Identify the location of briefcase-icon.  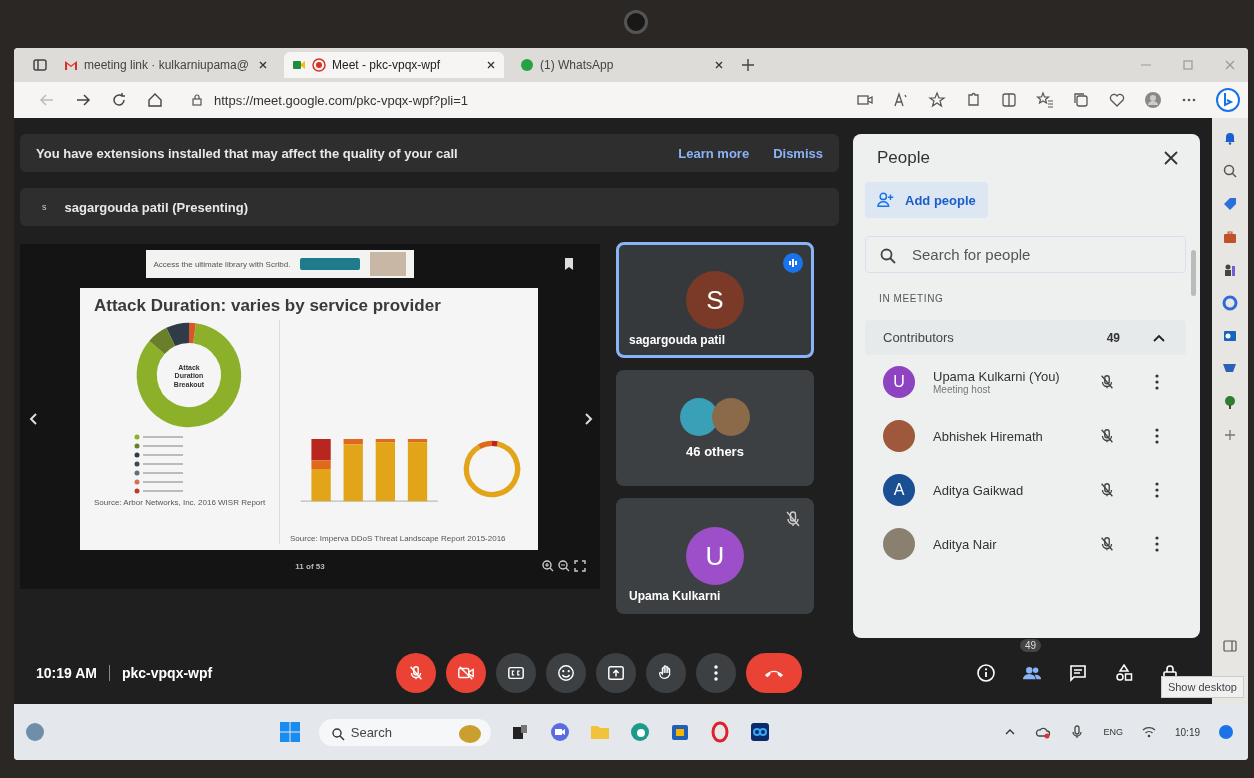
(1230, 237).